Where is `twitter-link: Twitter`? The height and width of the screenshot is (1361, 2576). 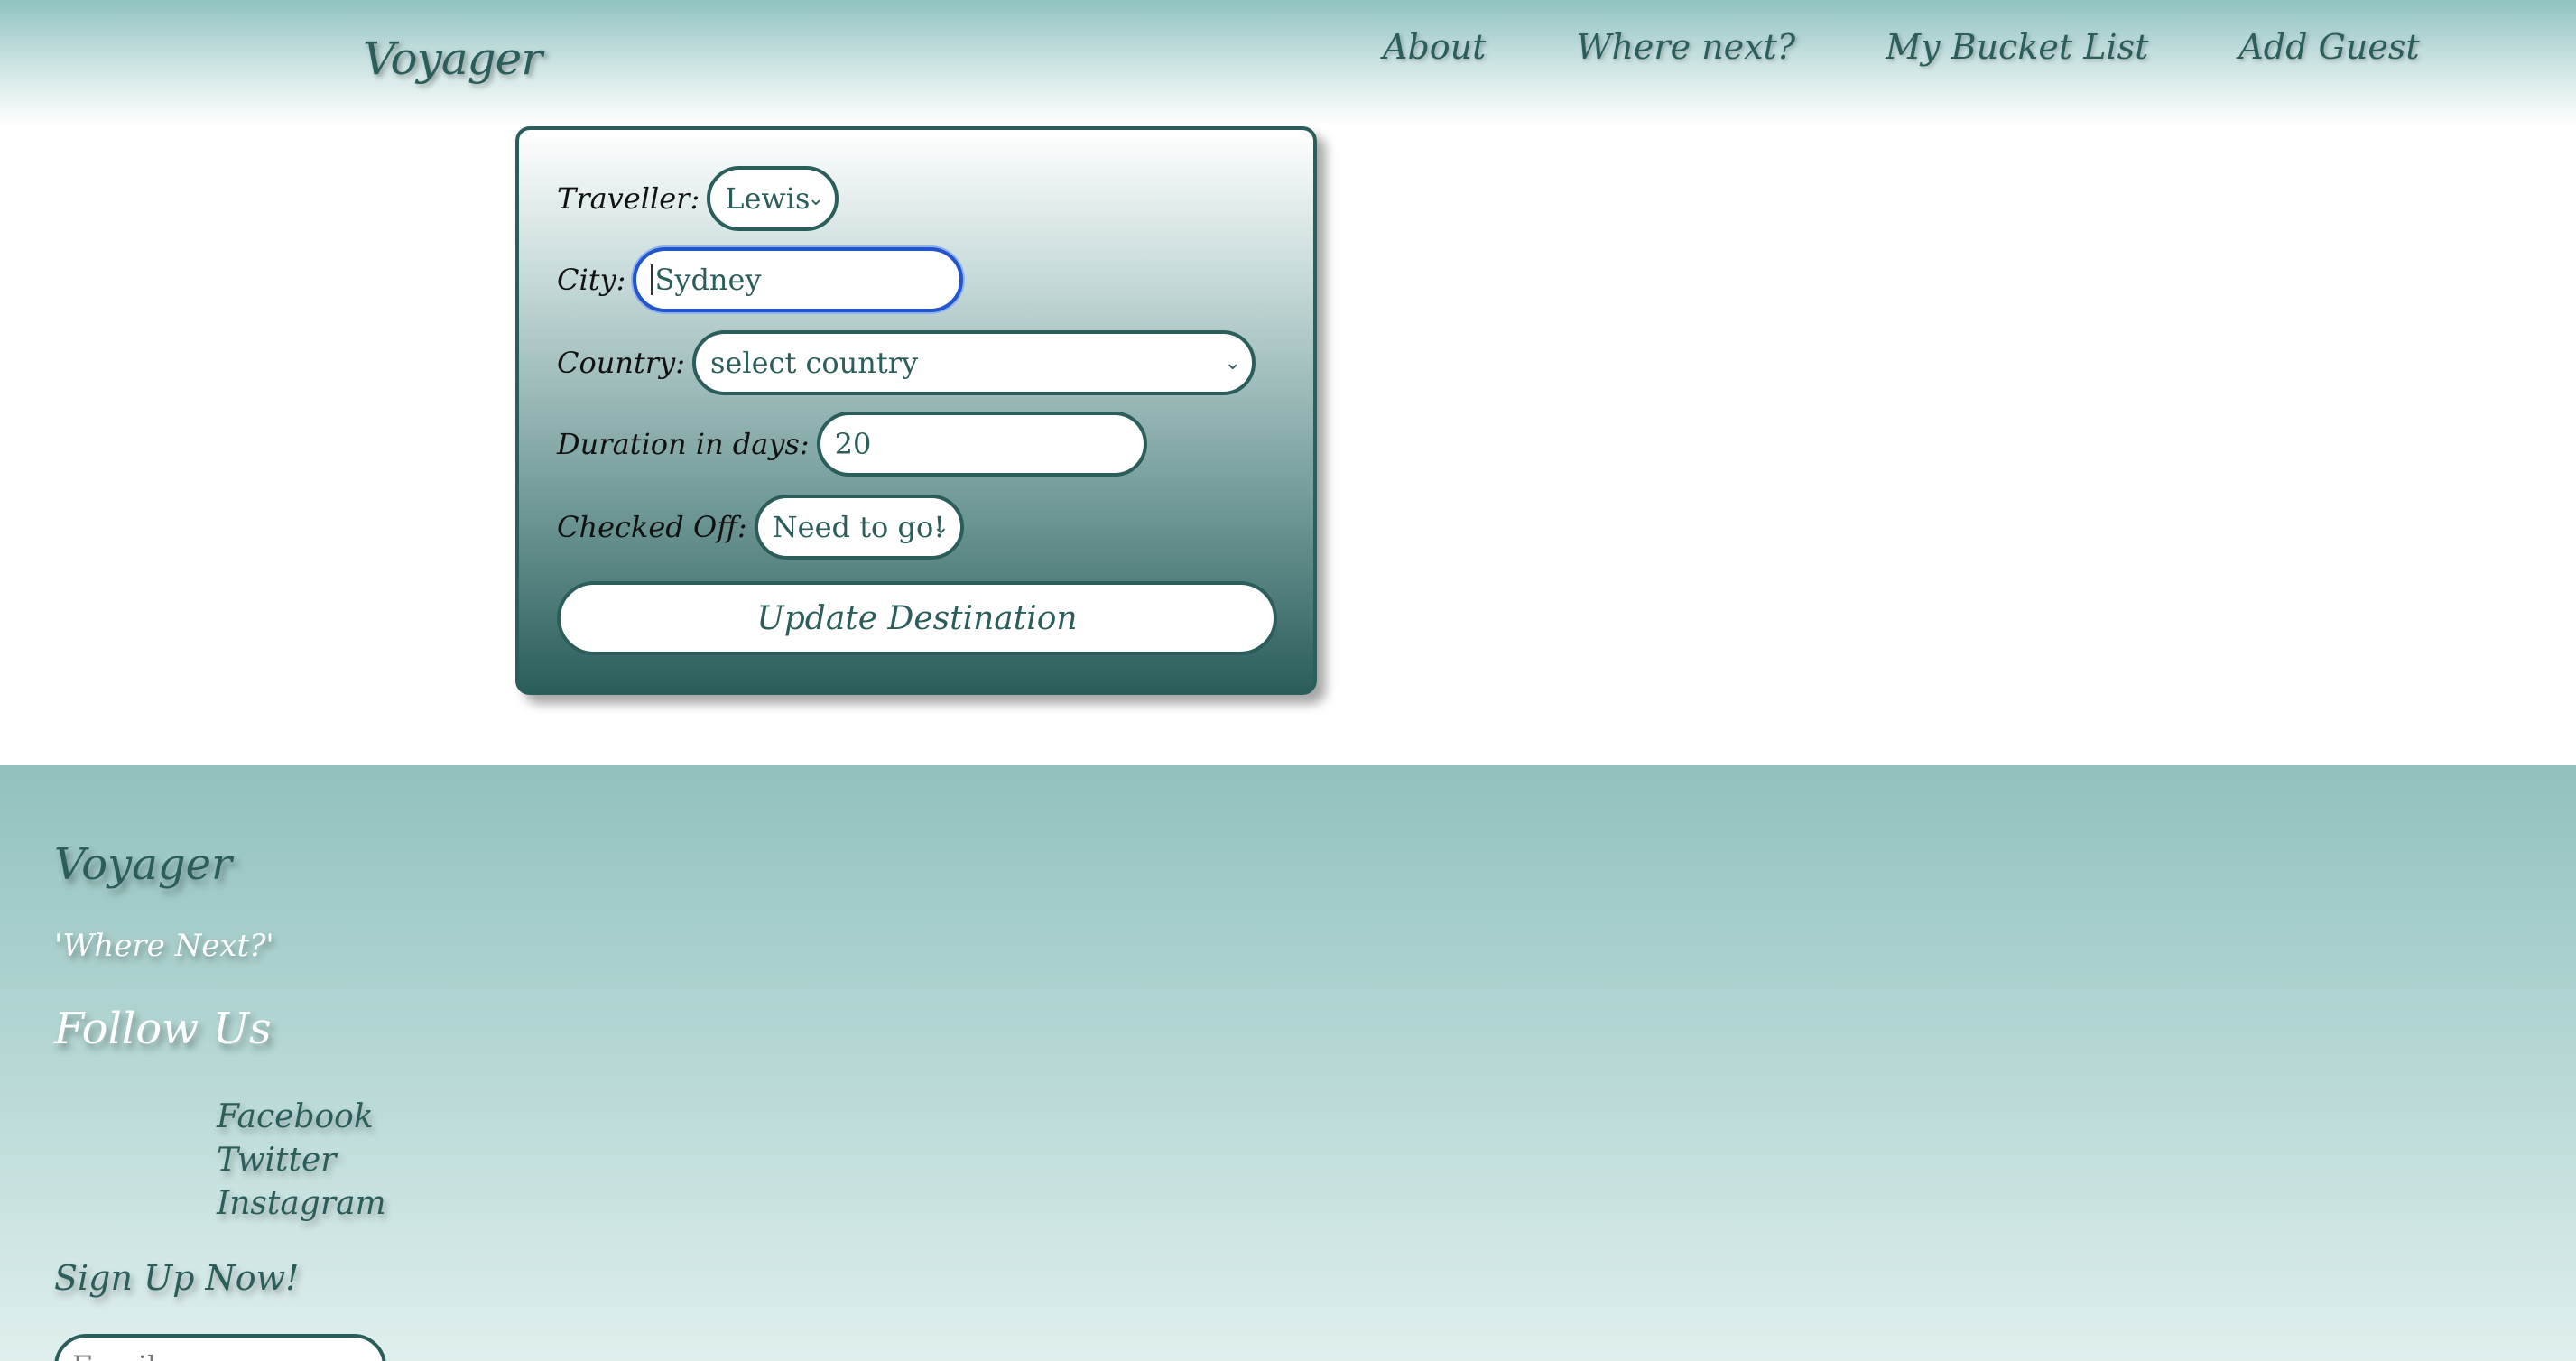
twitter-link: Twitter is located at coordinates (301, 1160).